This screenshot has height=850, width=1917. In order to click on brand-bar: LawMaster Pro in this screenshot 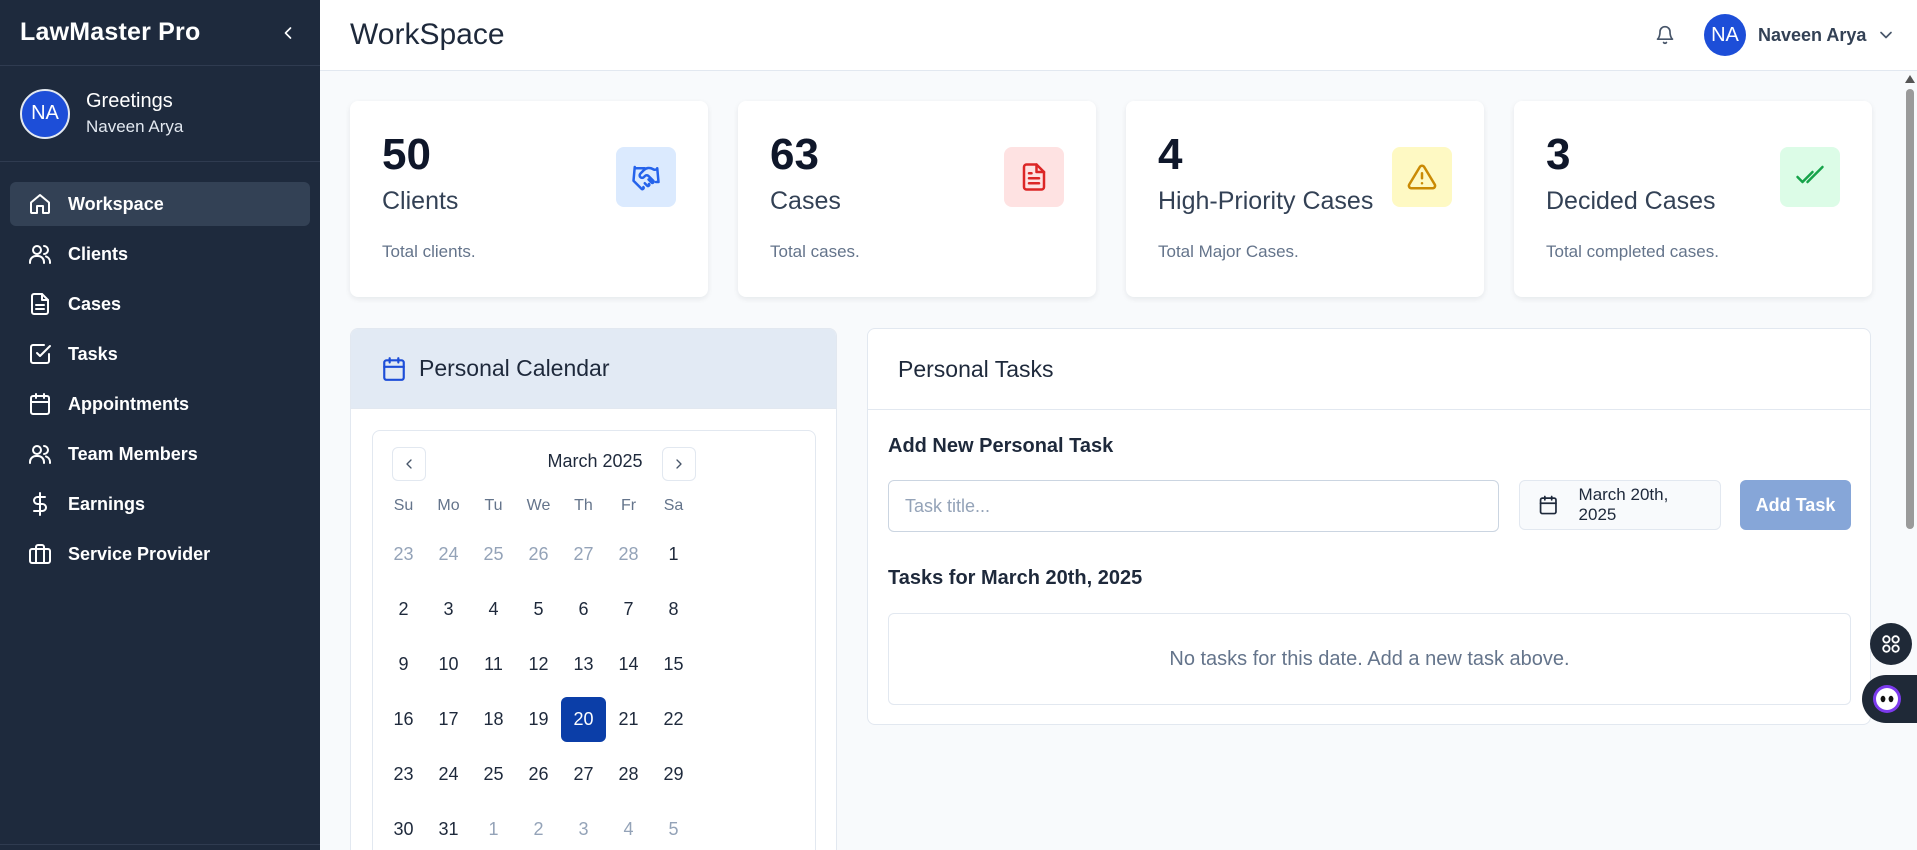, I will do `click(160, 33)`.